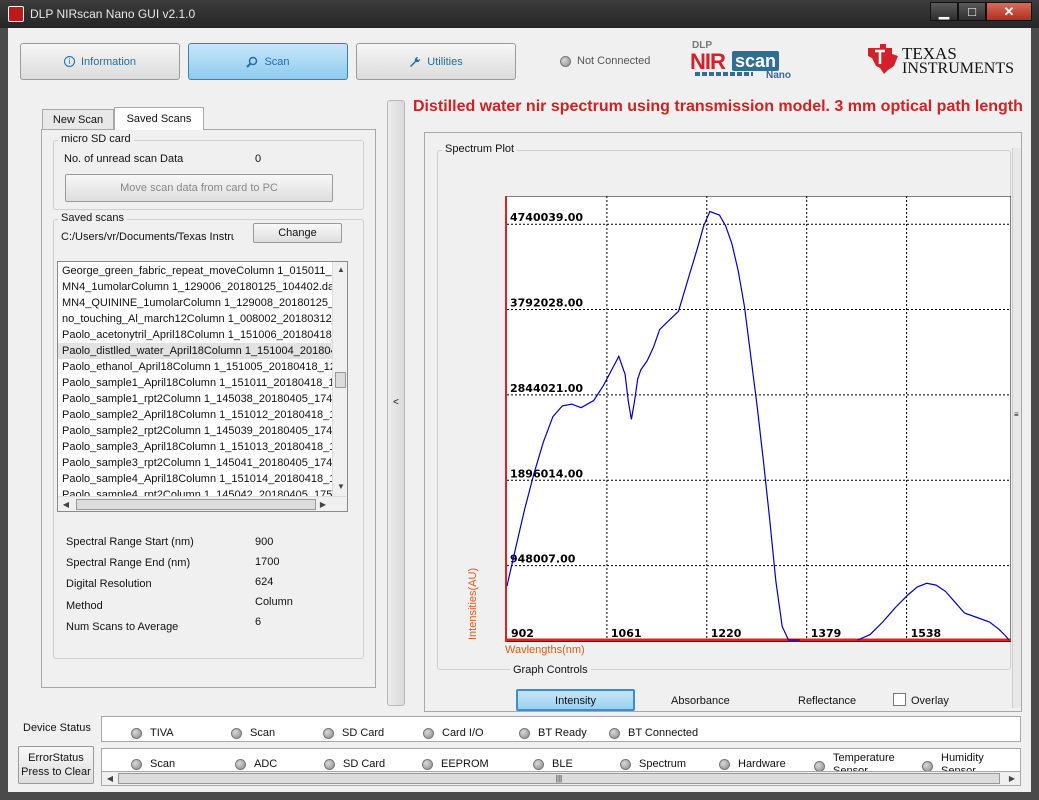 Image resolution: width=1039 pixels, height=800 pixels. I want to click on error-status-scrollbar: ◀ ||| ▶, so click(561, 778).